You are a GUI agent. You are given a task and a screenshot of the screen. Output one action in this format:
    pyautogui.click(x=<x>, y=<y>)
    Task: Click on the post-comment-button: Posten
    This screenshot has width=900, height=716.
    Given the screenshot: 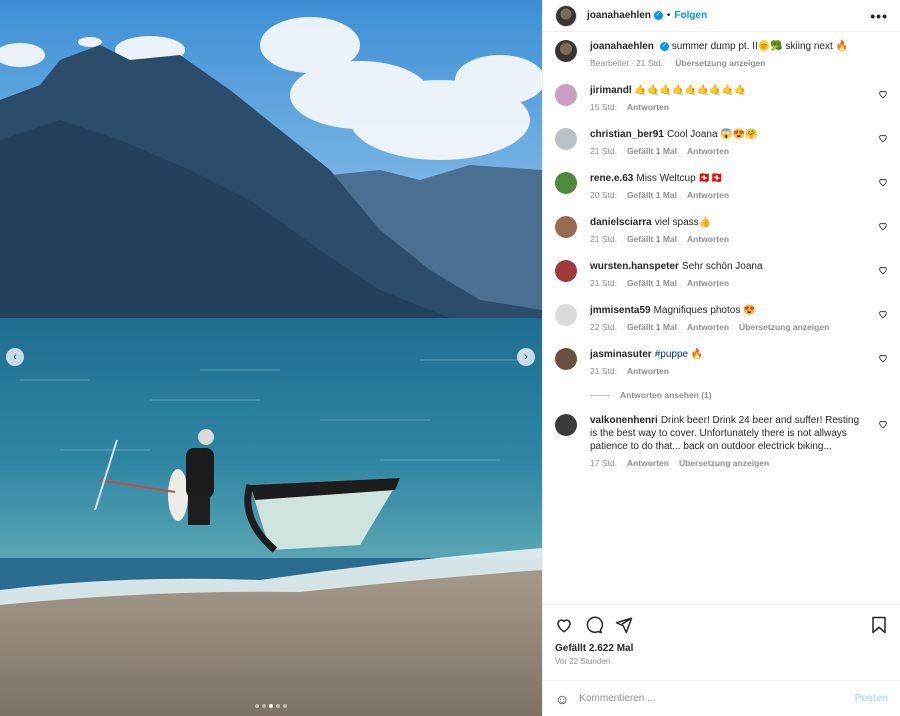 What is the action you would take?
    pyautogui.click(x=871, y=698)
    